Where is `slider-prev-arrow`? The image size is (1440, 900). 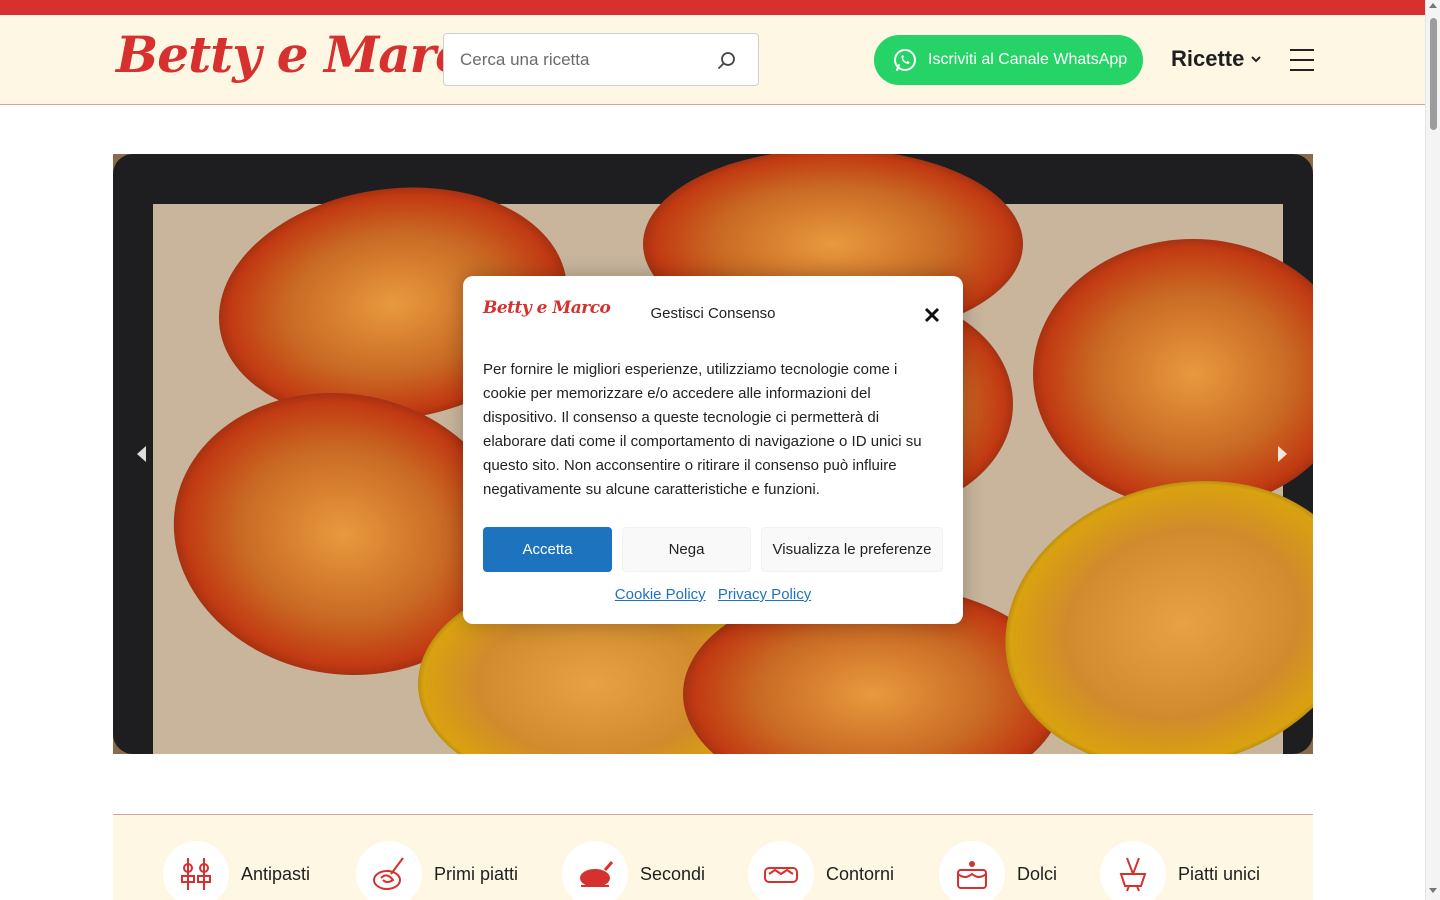
slider-prev-arrow is located at coordinates (141, 454).